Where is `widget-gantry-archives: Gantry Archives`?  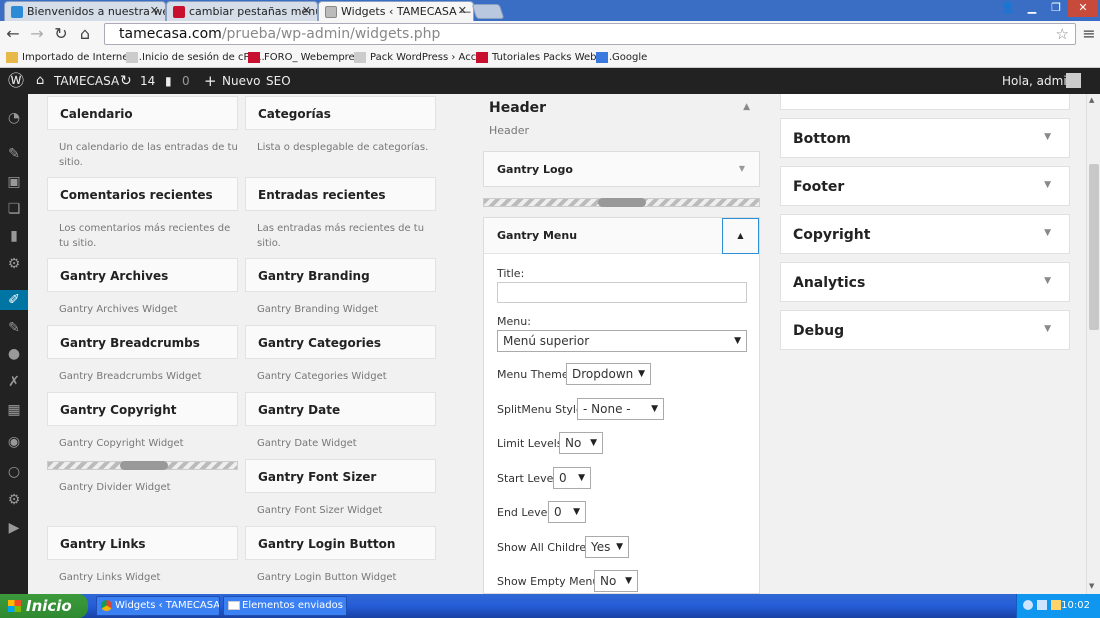 widget-gantry-archives: Gantry Archives is located at coordinates (142, 275).